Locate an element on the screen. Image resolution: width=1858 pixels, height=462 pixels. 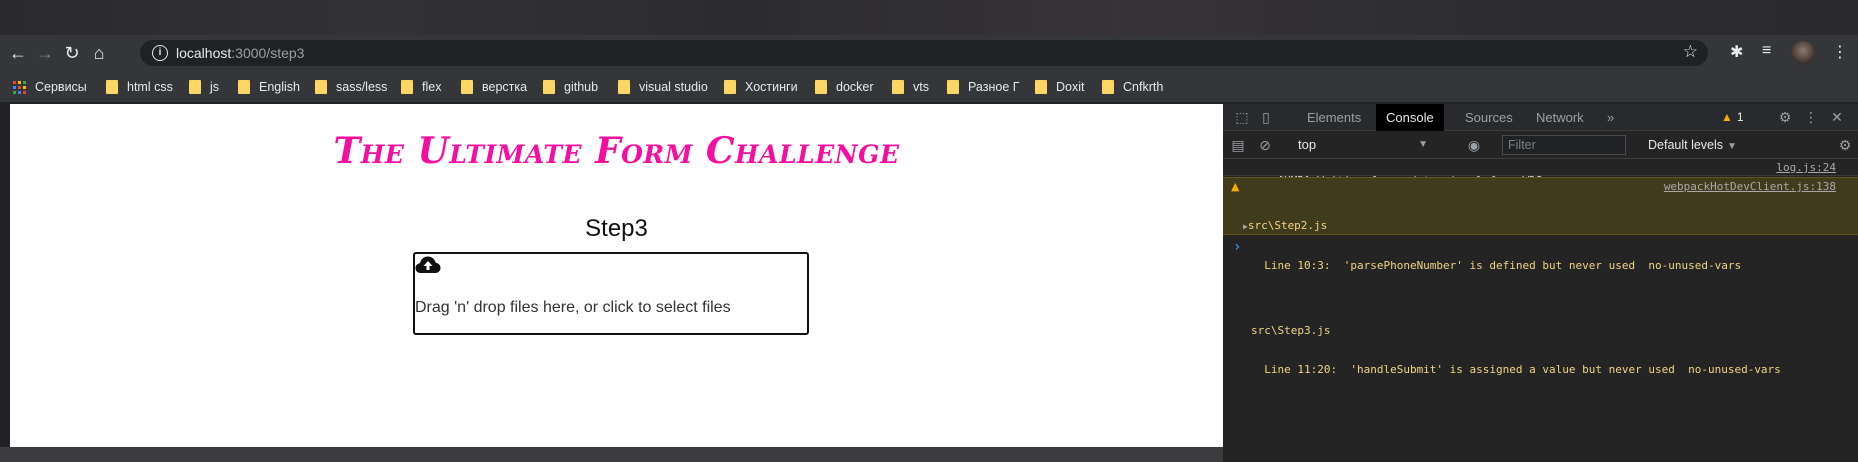
warning-count-badge: ▲ 1 is located at coordinates (1732, 117).